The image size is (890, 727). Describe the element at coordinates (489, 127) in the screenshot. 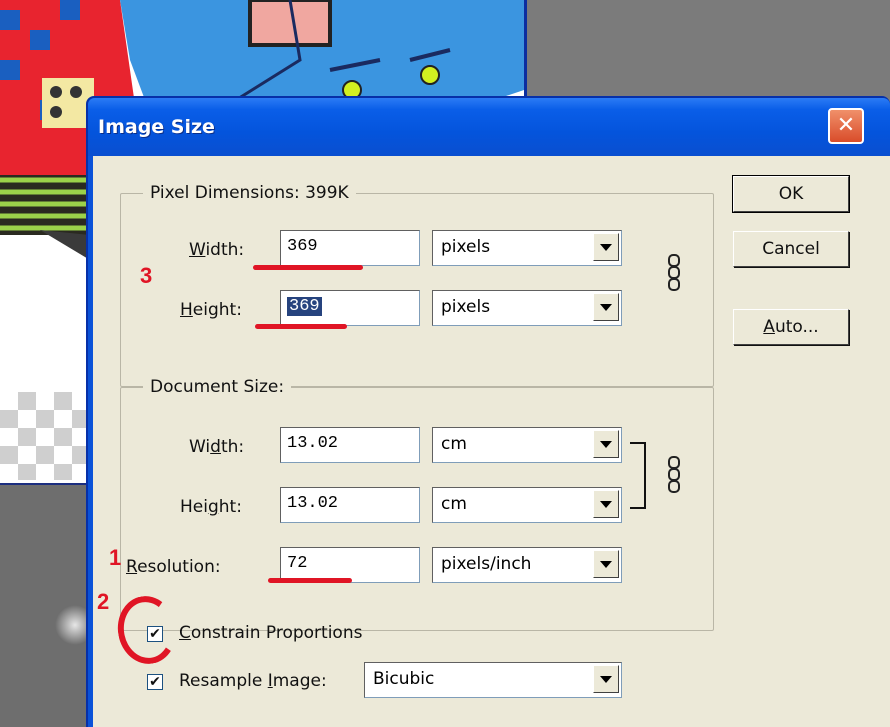

I see `dialog-titlebar: Image Size ✕` at that location.